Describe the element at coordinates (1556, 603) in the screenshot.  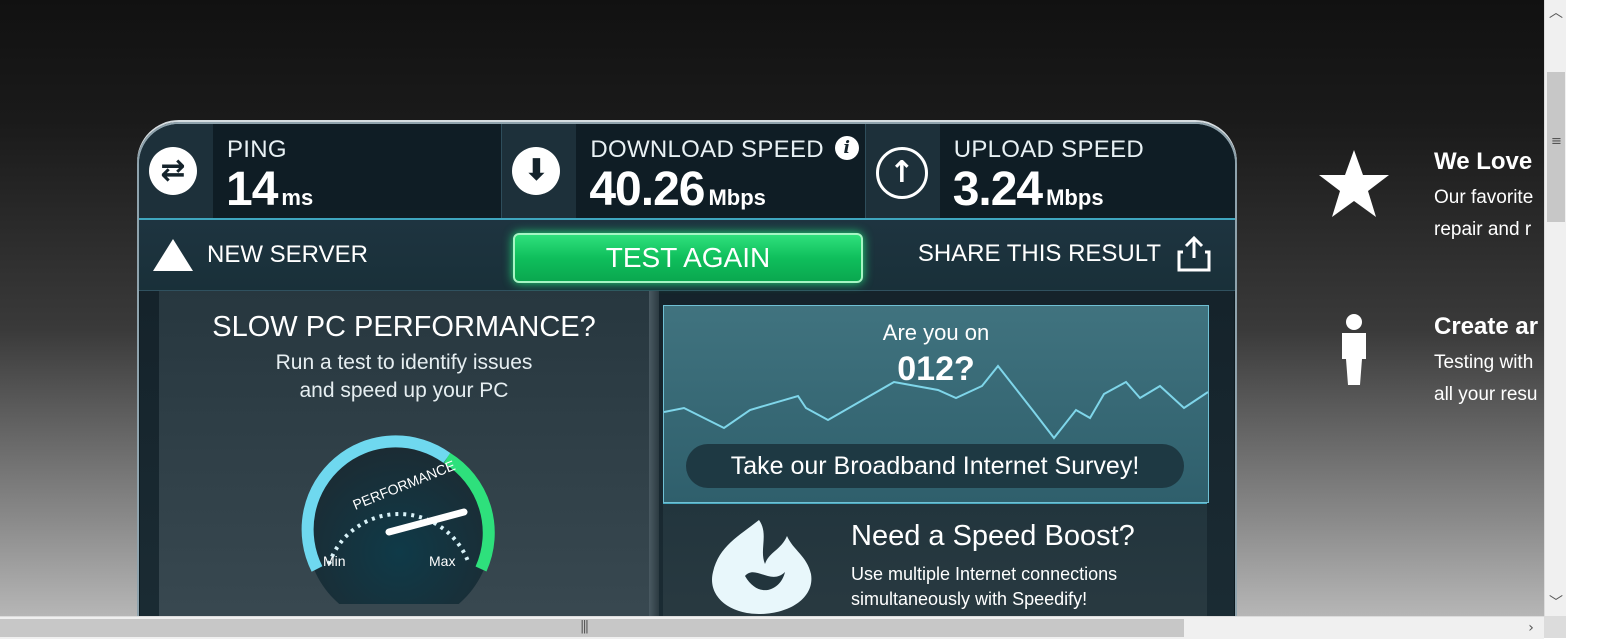
I see `scroll-down-icon: ﹀` at that location.